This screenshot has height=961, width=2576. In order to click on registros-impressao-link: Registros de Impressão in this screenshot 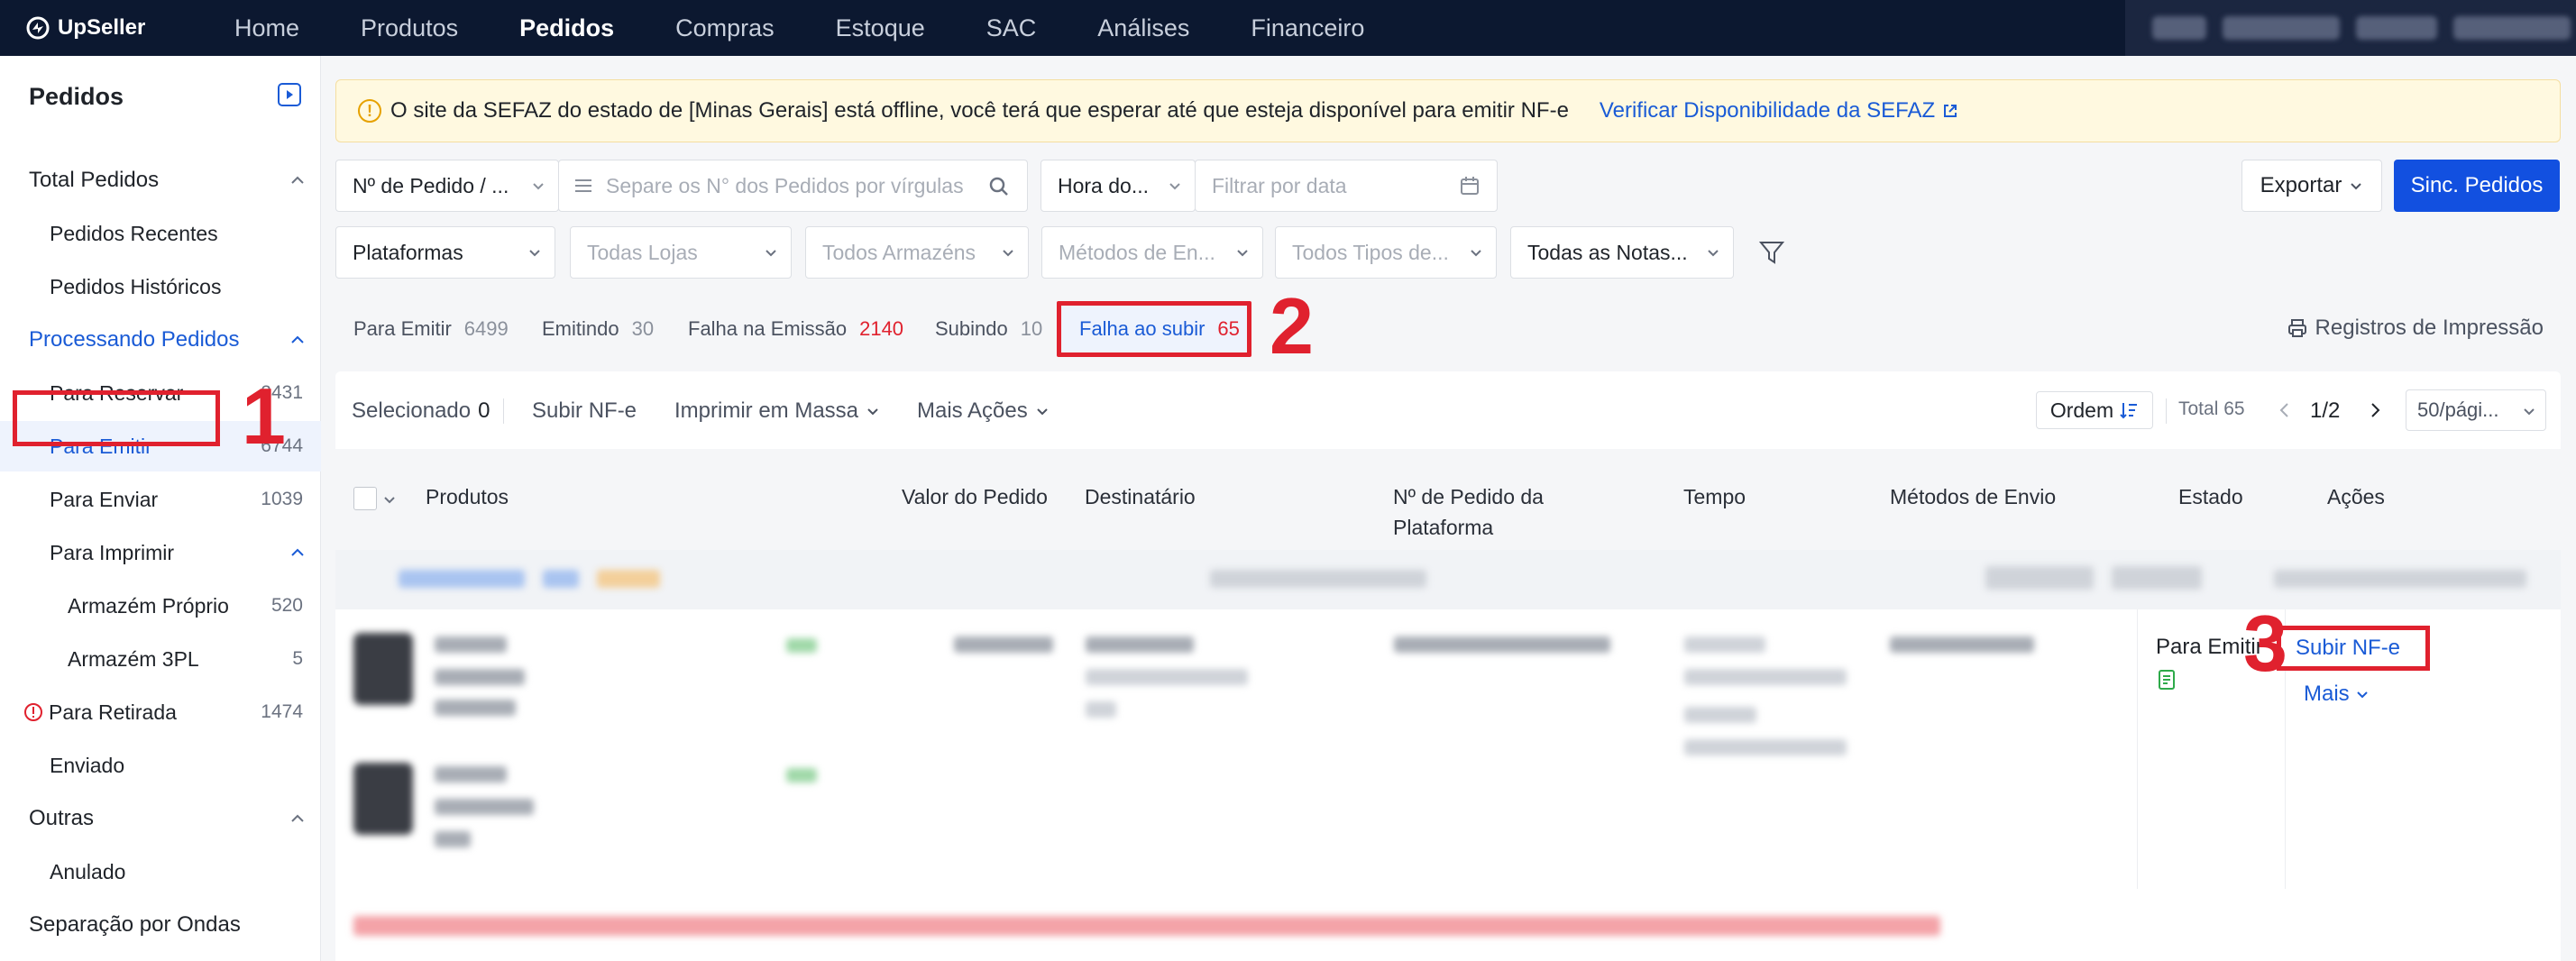, I will do `click(2415, 328)`.